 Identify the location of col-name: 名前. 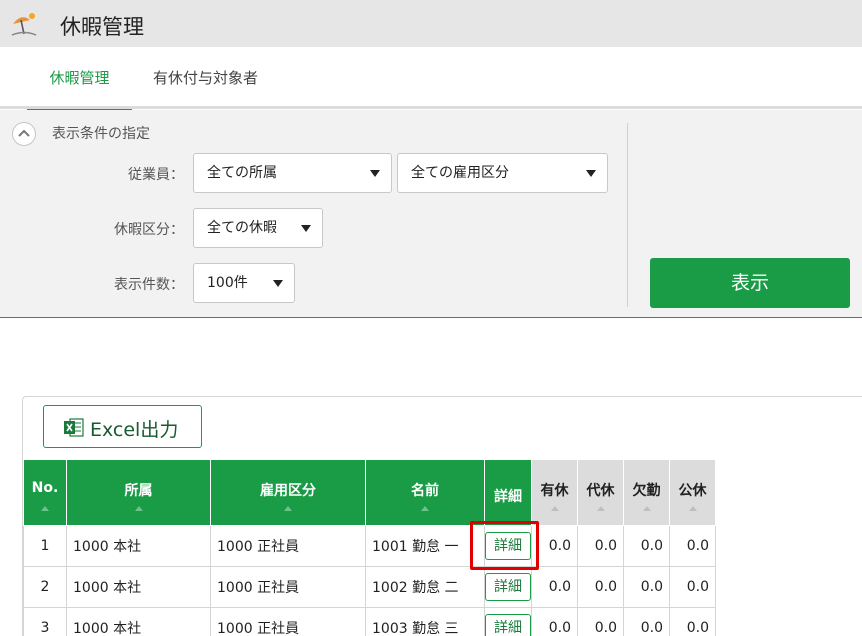
(425, 493).